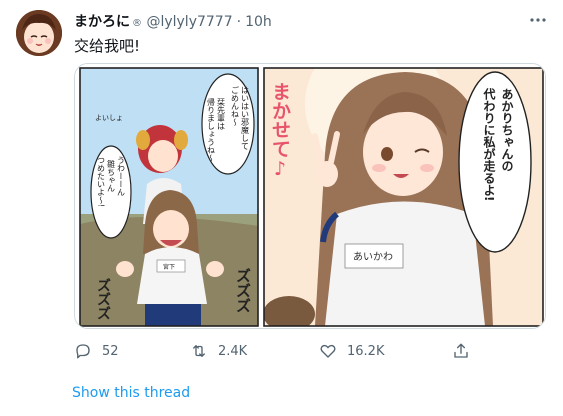 The width and height of the screenshot is (563, 416). I want to click on retweet-count: 2.4K, so click(233, 351).